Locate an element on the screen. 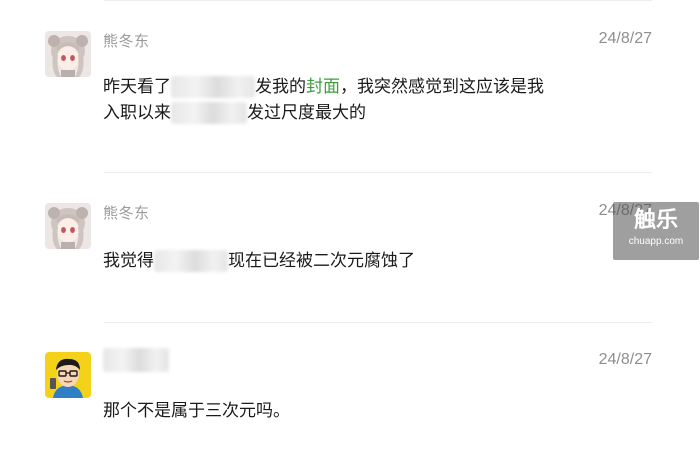 This screenshot has height=461, width=700. cartoon-man-avatar-icon is located at coordinates (68, 375).